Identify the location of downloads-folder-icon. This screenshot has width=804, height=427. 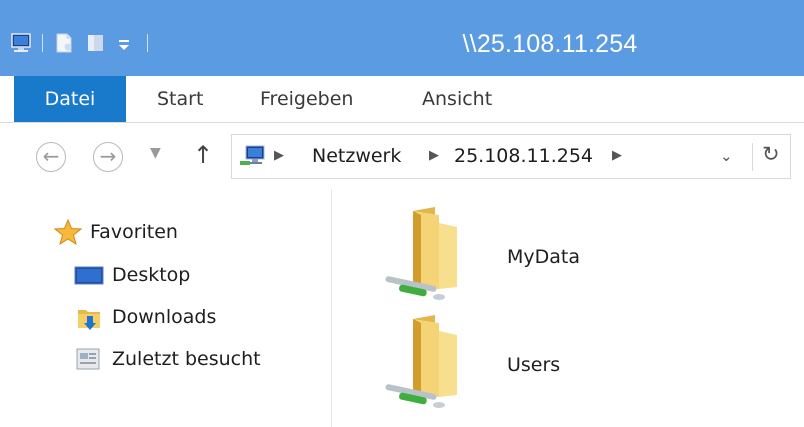
(89, 317).